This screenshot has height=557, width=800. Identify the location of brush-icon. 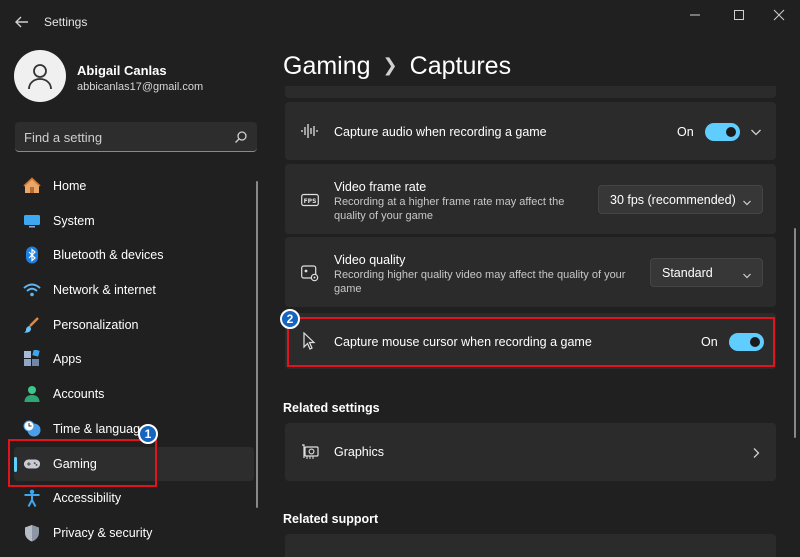
(32, 325).